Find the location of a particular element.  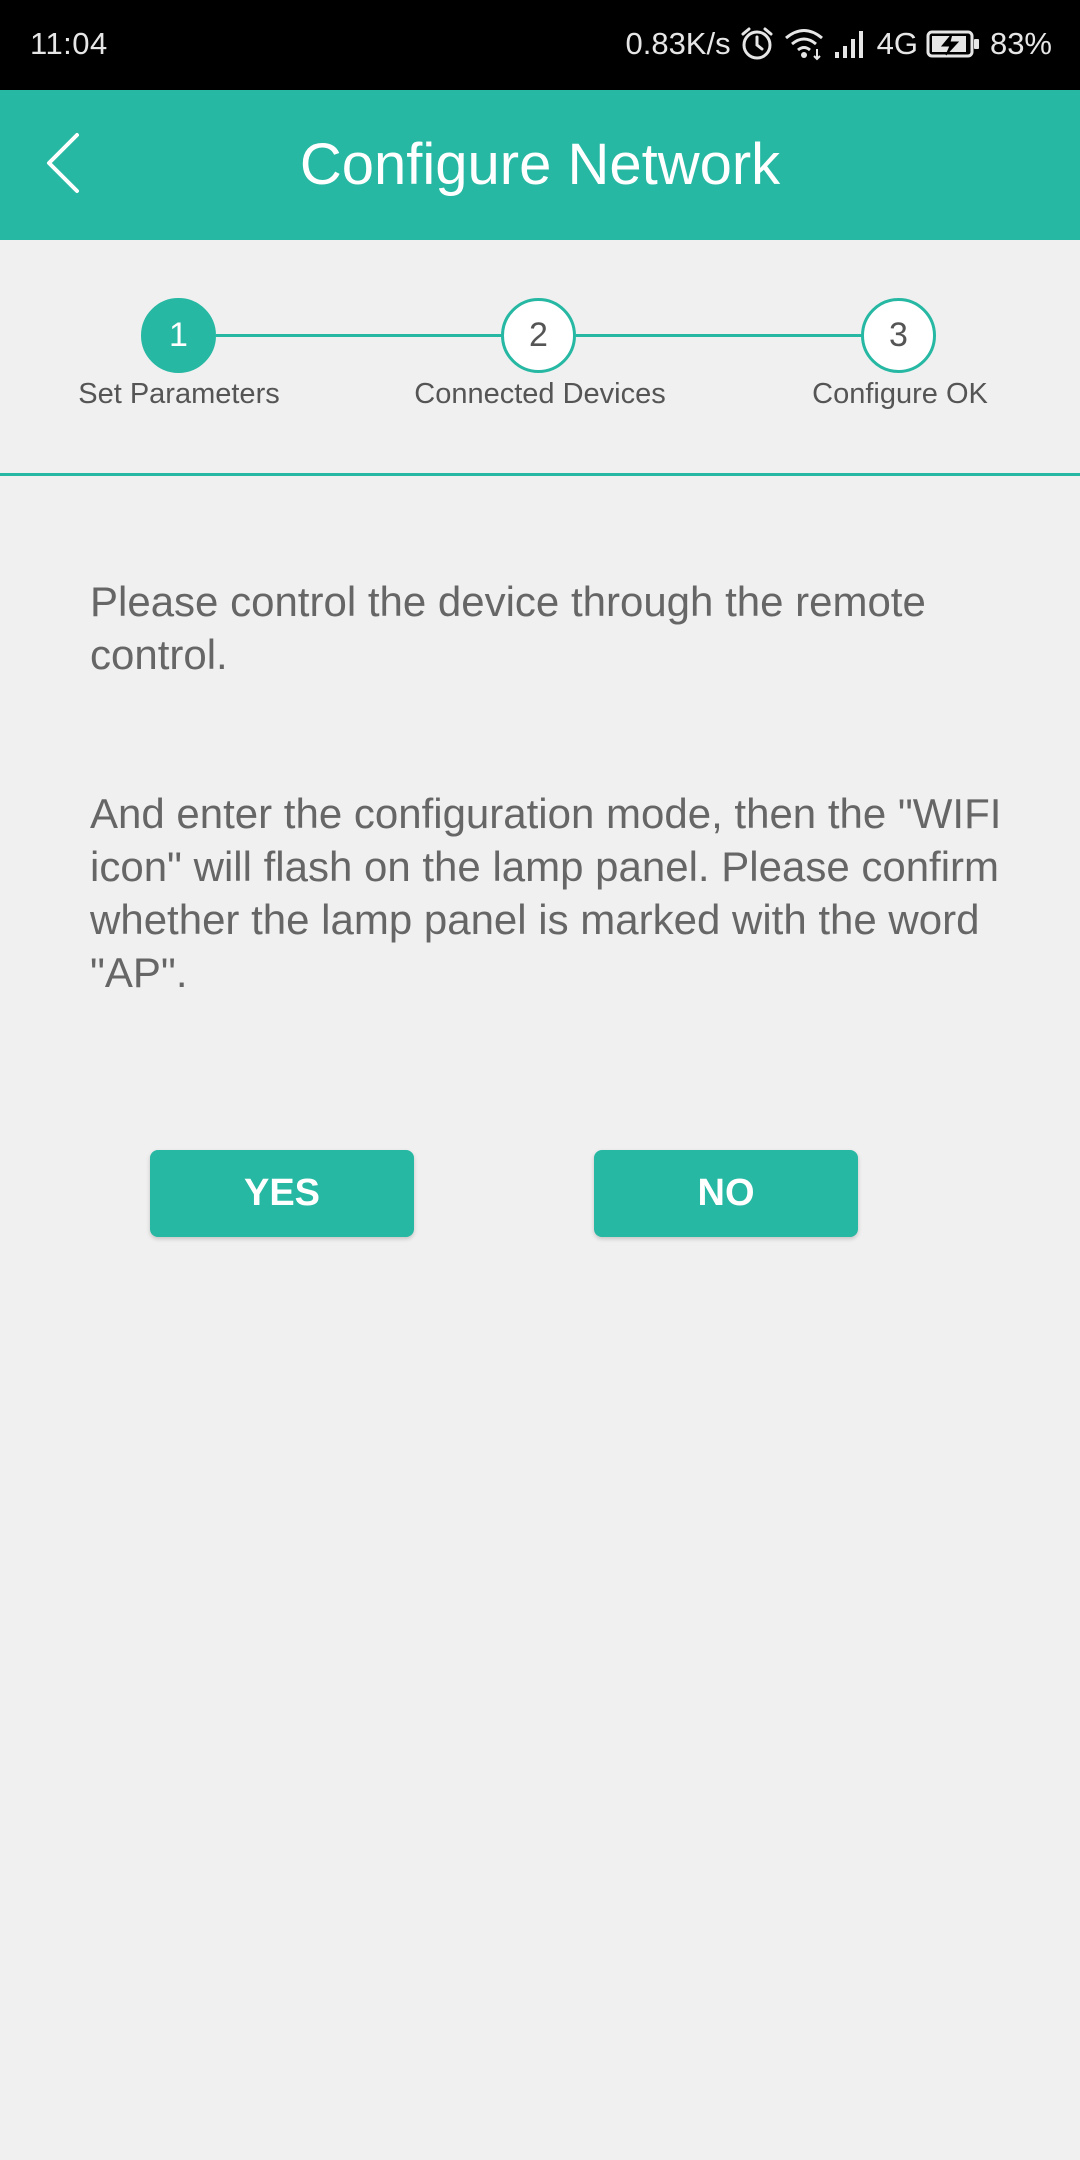

alarm-icon is located at coordinates (757, 44).